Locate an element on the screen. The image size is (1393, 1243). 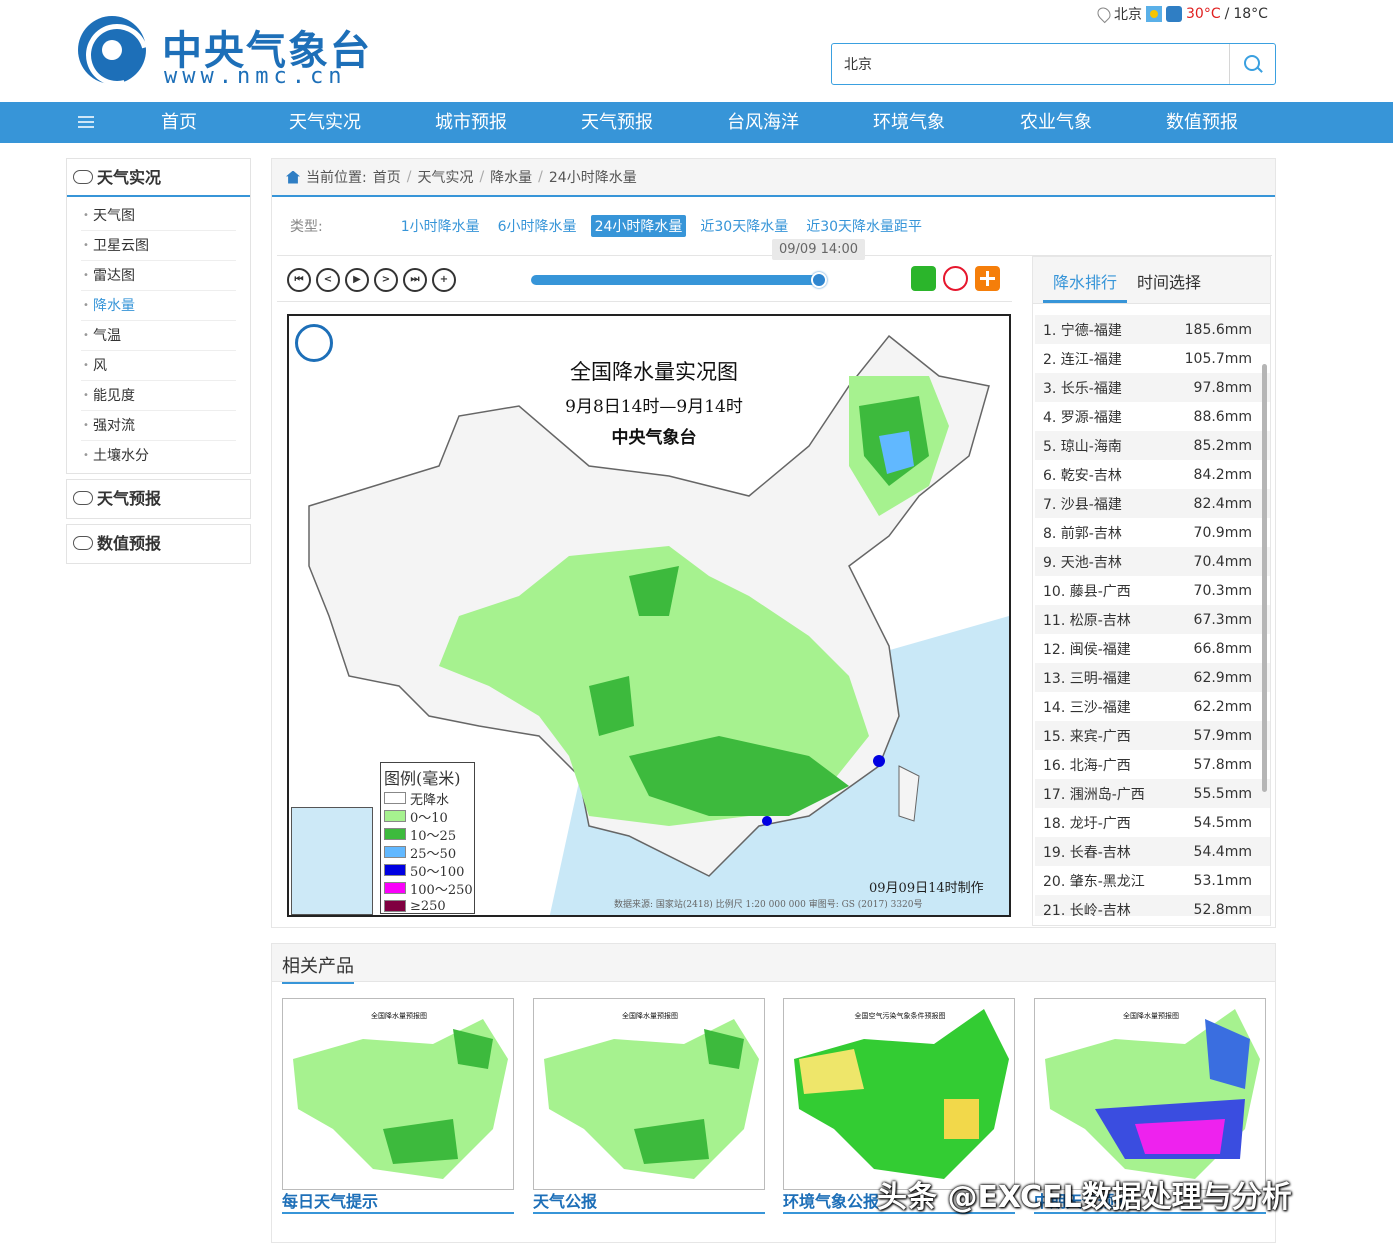
player-controls: ⏮ < ▶ > ⏭ + is located at coordinates (371, 280).